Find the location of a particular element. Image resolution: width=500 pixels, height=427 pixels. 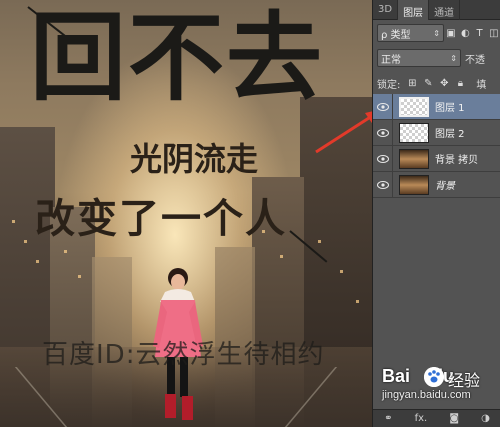

layer-row: 图层 1 is located at coordinates (436, 106).